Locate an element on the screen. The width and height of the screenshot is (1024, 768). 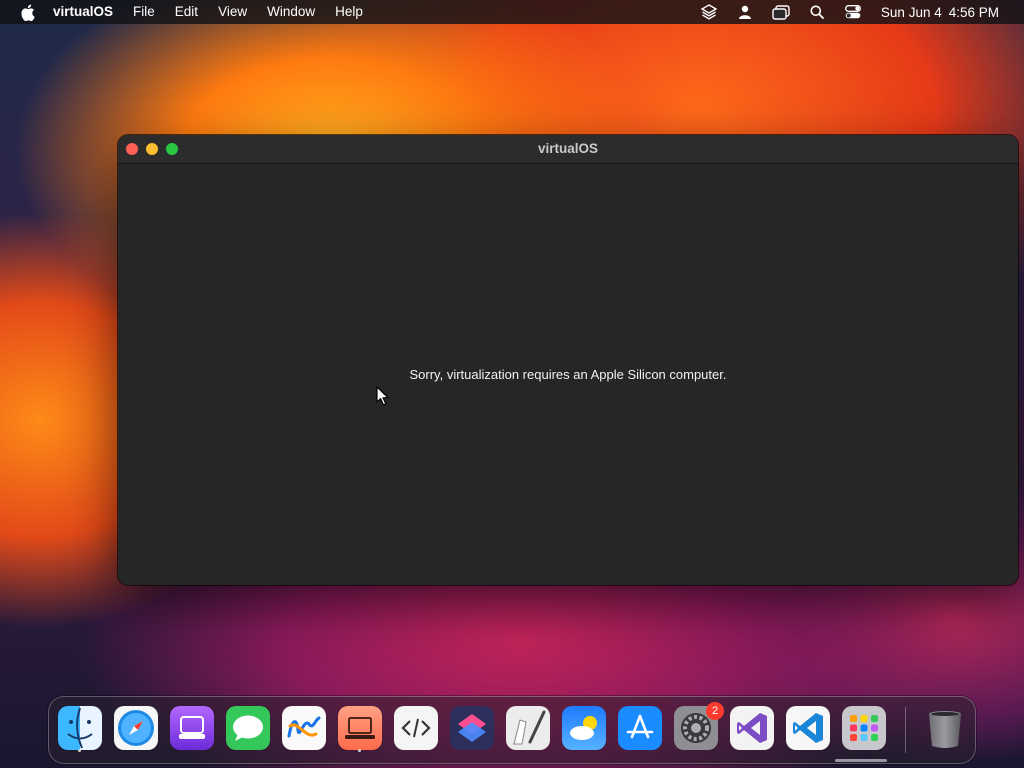
dock-shortcuts-icon is located at coordinates (472, 728).